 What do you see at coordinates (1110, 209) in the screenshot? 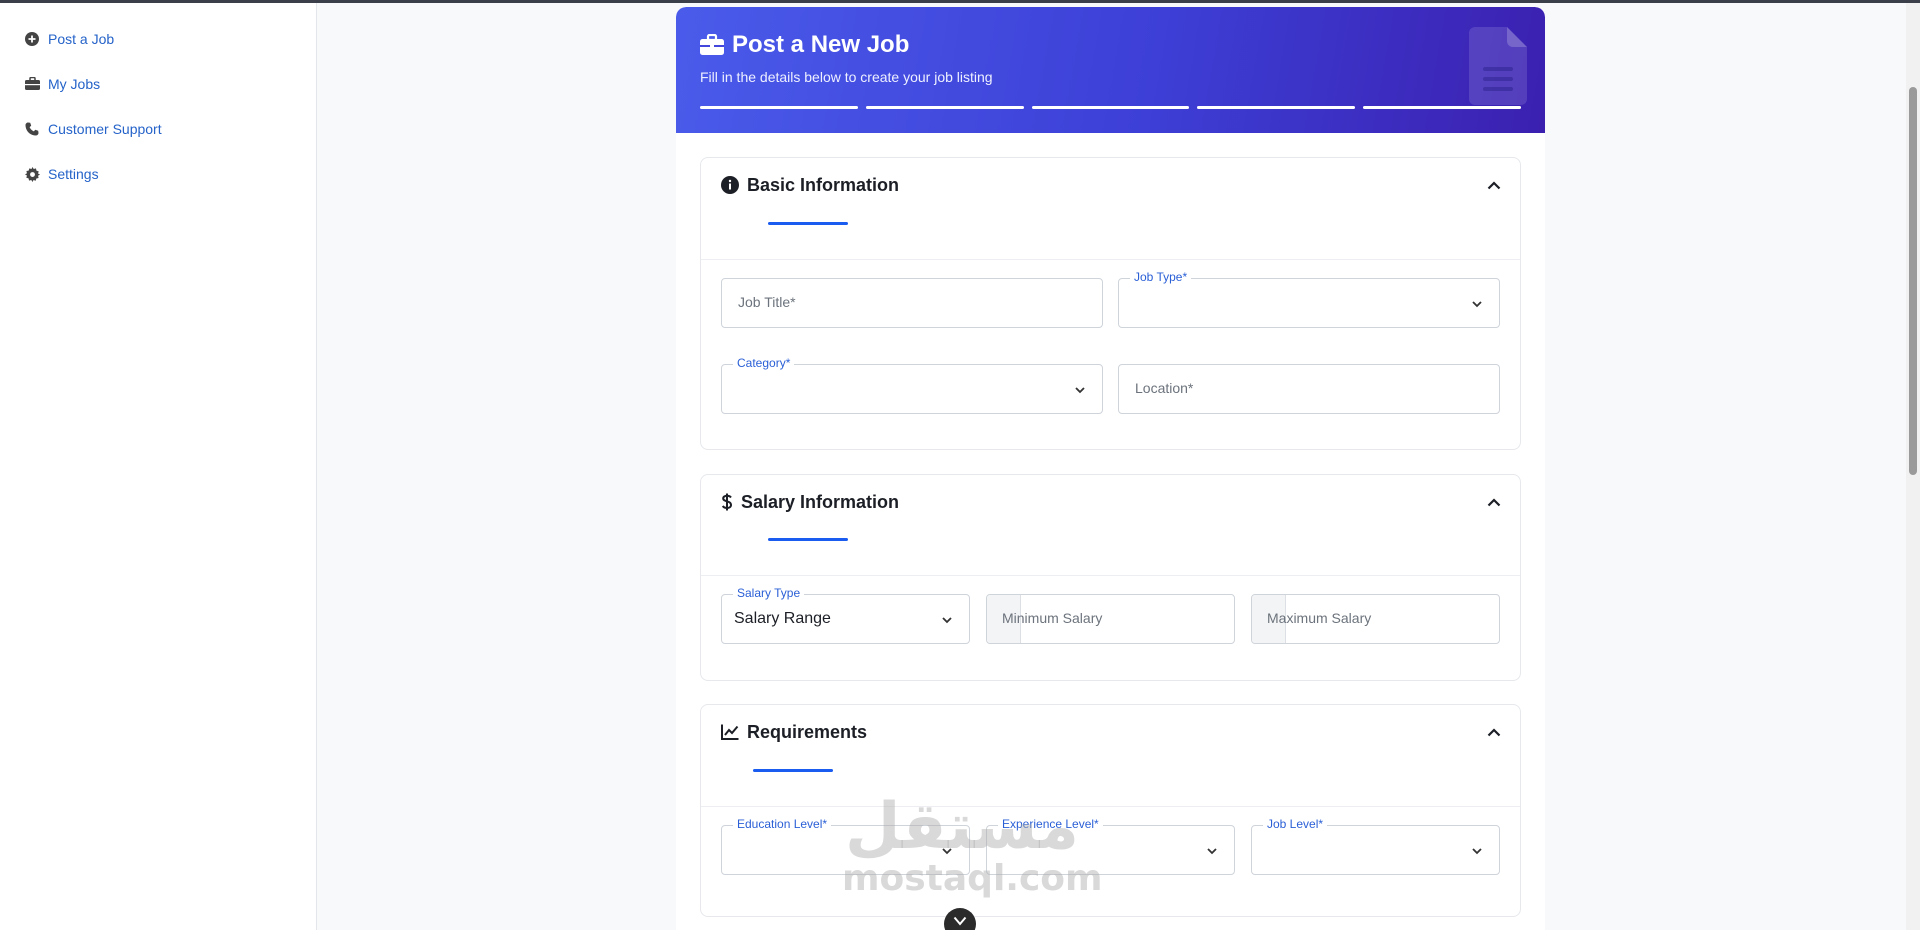
I see `section-header: Basic Information` at bounding box center [1110, 209].